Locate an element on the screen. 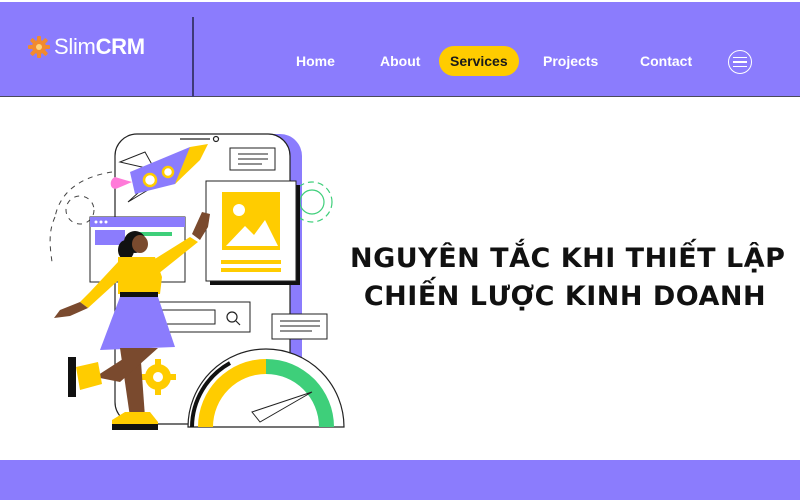 The width and height of the screenshot is (800, 500). nav-item-projects: Projects is located at coordinates (570, 61).